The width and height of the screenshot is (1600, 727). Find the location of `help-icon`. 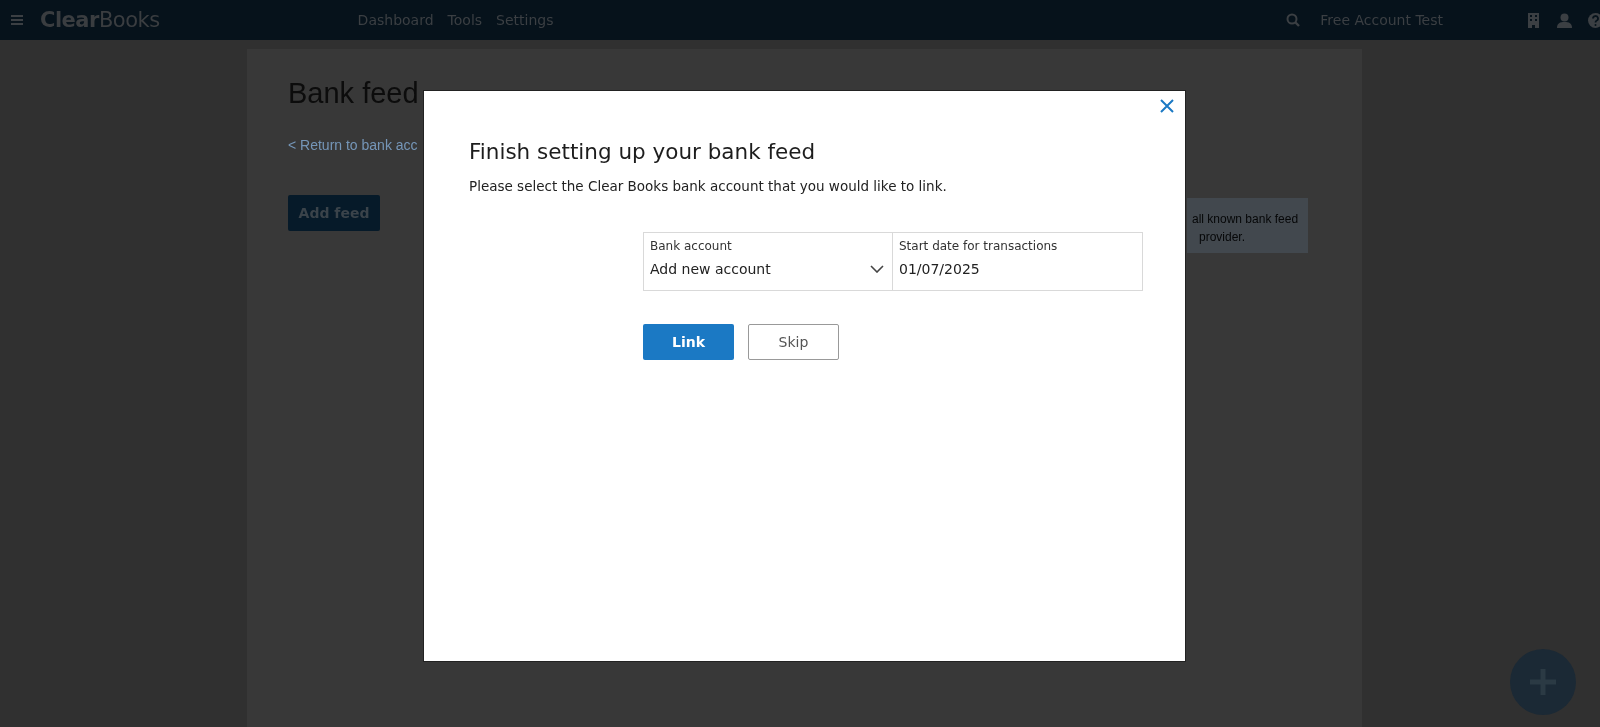

help-icon is located at coordinates (1594, 20).